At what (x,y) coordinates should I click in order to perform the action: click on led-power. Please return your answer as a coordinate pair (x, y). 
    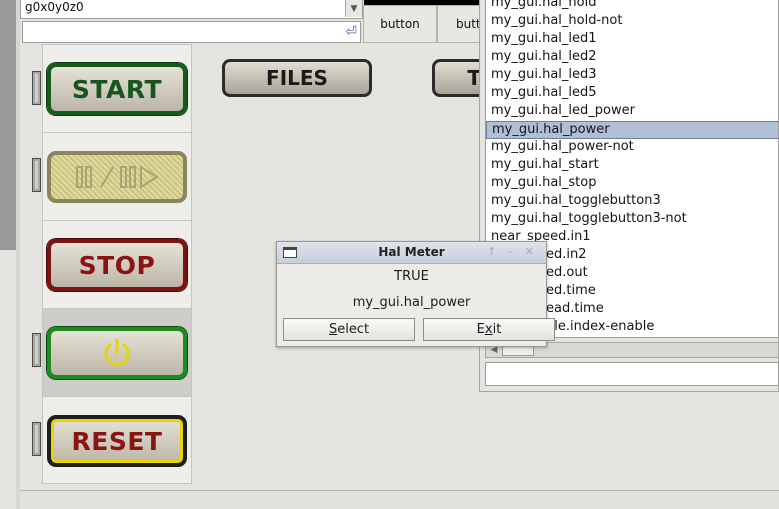
    Looking at the image, I should click on (36, 350).